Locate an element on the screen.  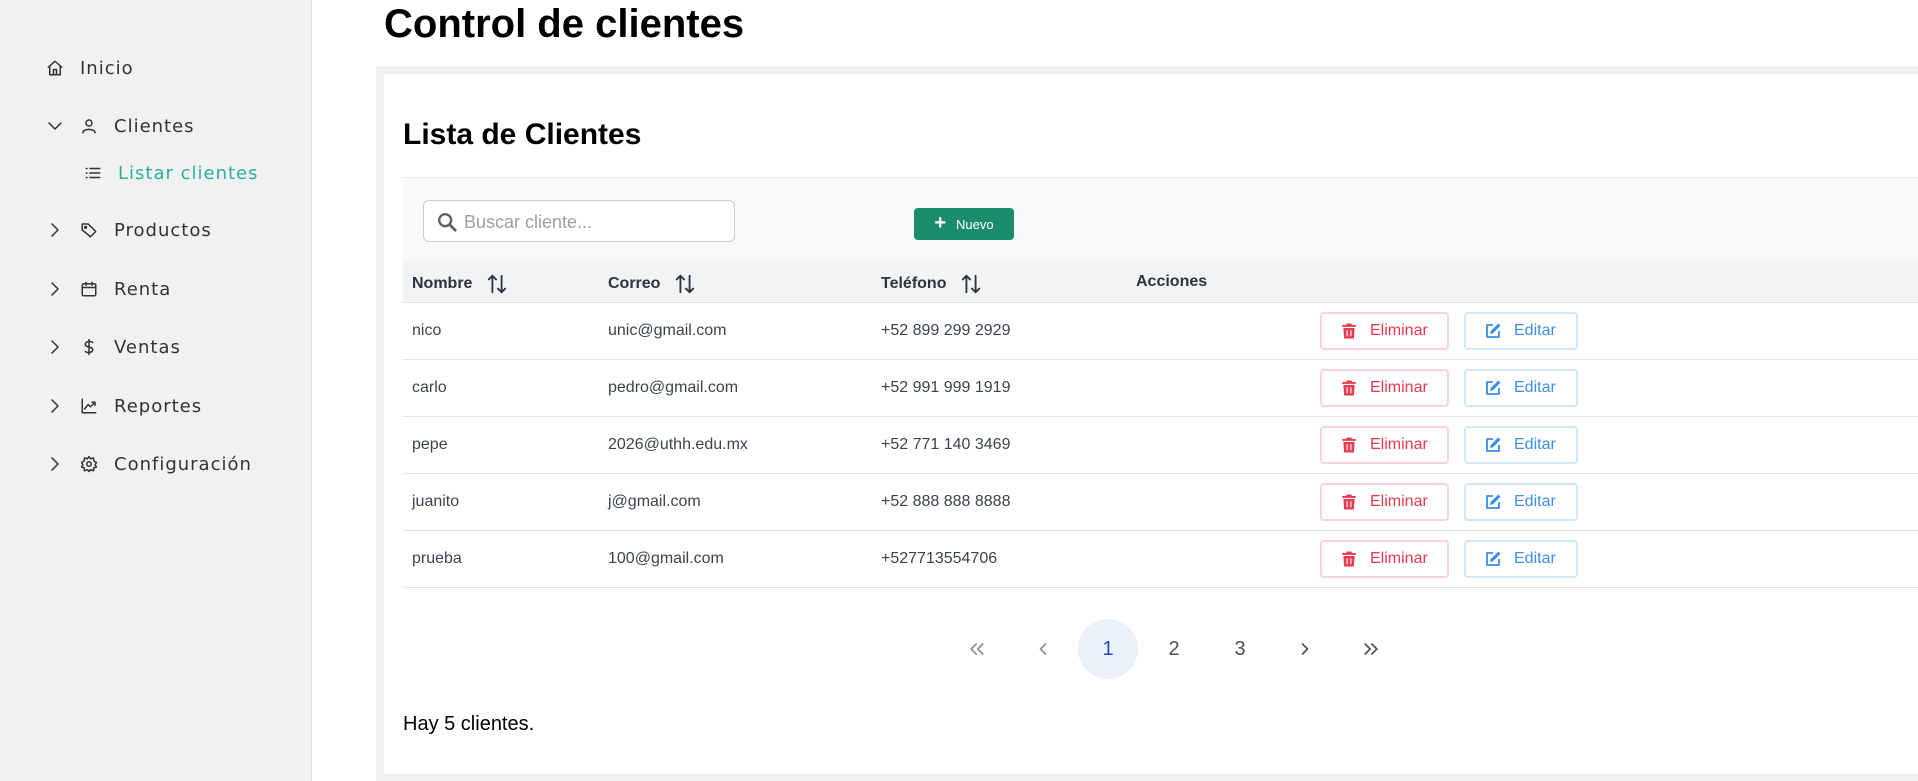
sidebar-item-label: Clientes is located at coordinates (154, 126).